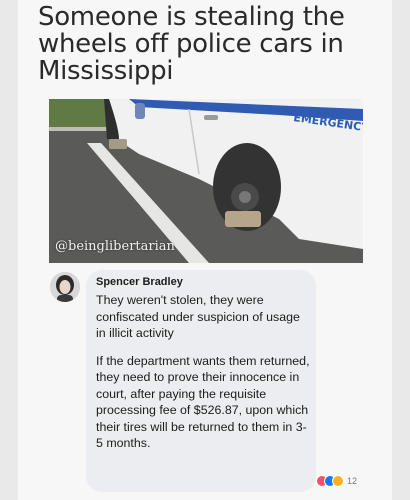  I want to click on avatar, so click(65, 287).